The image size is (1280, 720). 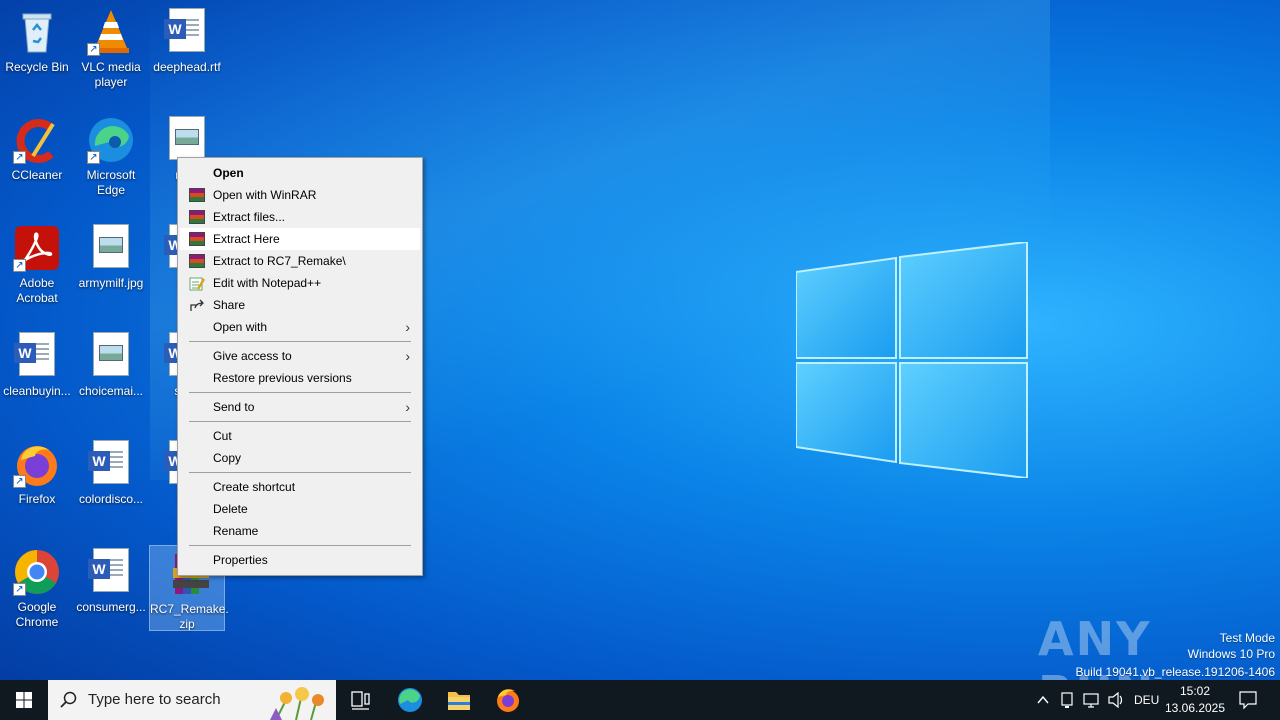 I want to click on tray-show-hidden-icons, so click(x=1043, y=700).